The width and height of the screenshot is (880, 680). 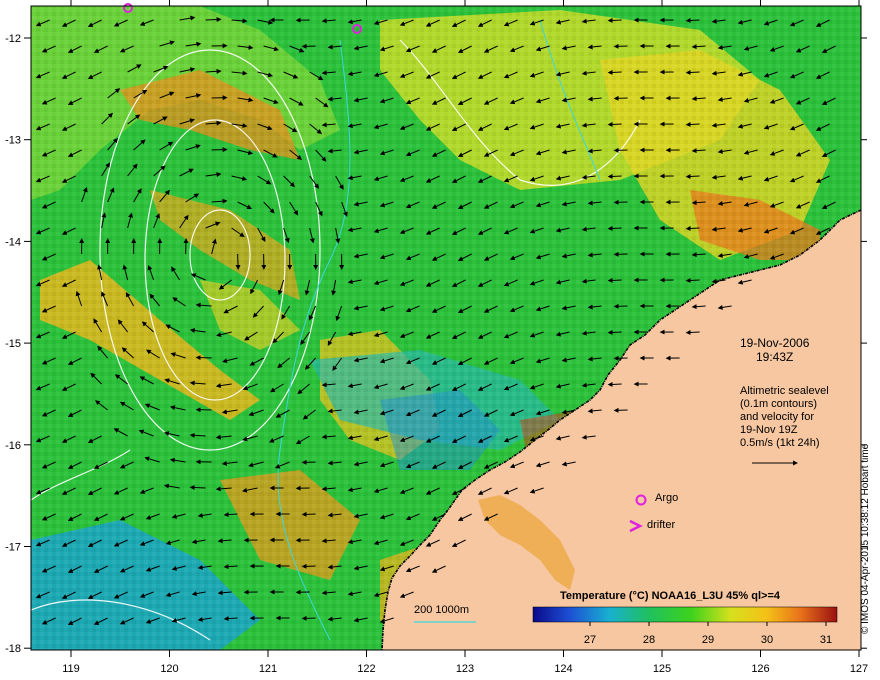 I want to click on argo-label: Argo, so click(x=667, y=498).